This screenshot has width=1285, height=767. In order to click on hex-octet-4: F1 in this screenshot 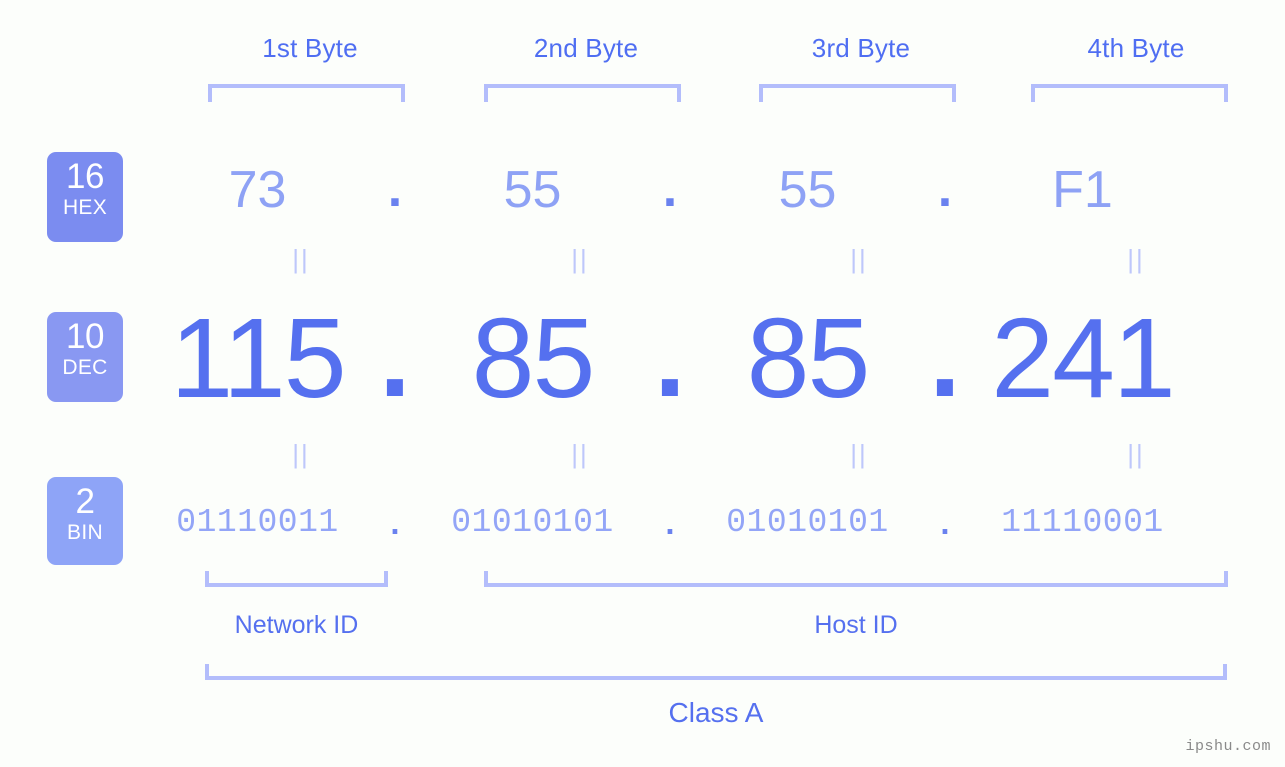, I will do `click(1082, 190)`.